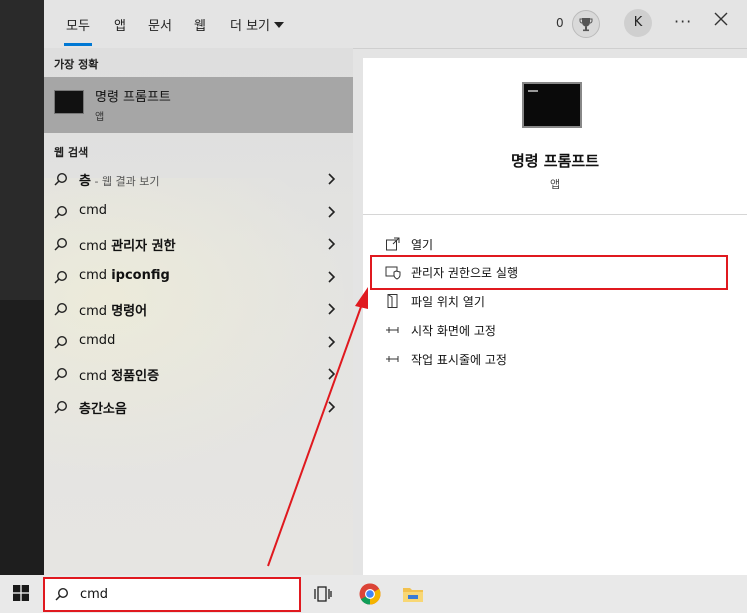 The height and width of the screenshot is (613, 747). I want to click on action-label: 열기, so click(422, 245).